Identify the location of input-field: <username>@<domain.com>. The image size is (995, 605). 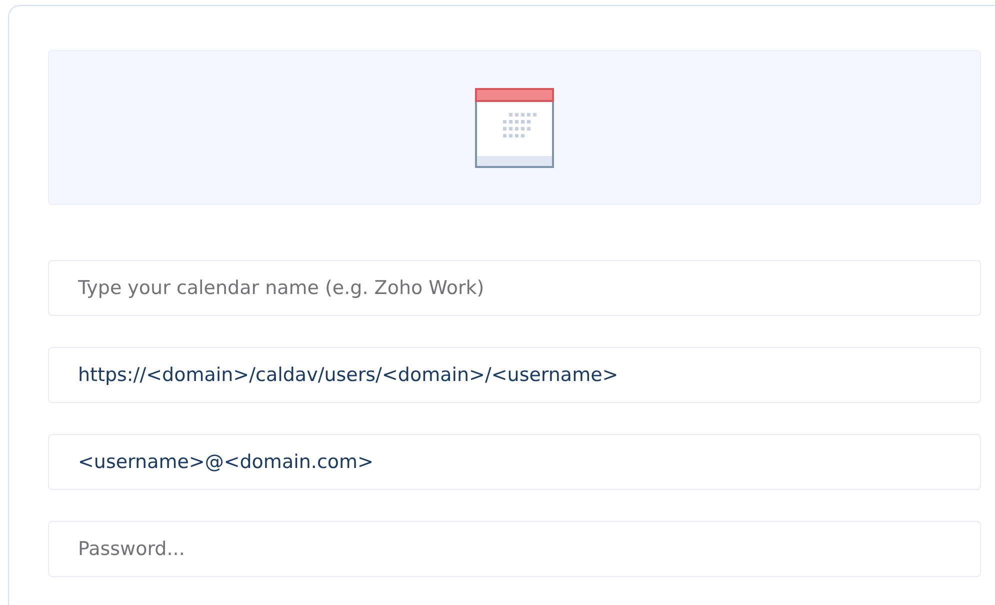
(514, 462).